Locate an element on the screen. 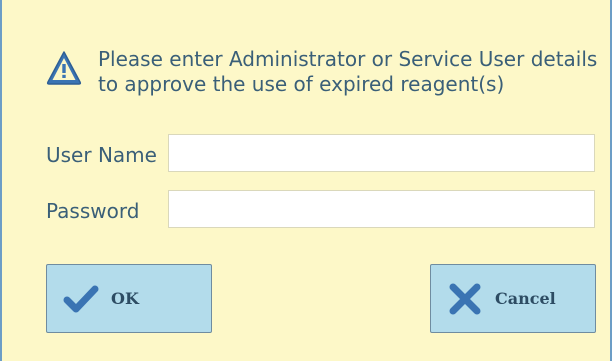 This screenshot has width=614, height=361. x-icon is located at coordinates (465, 299).